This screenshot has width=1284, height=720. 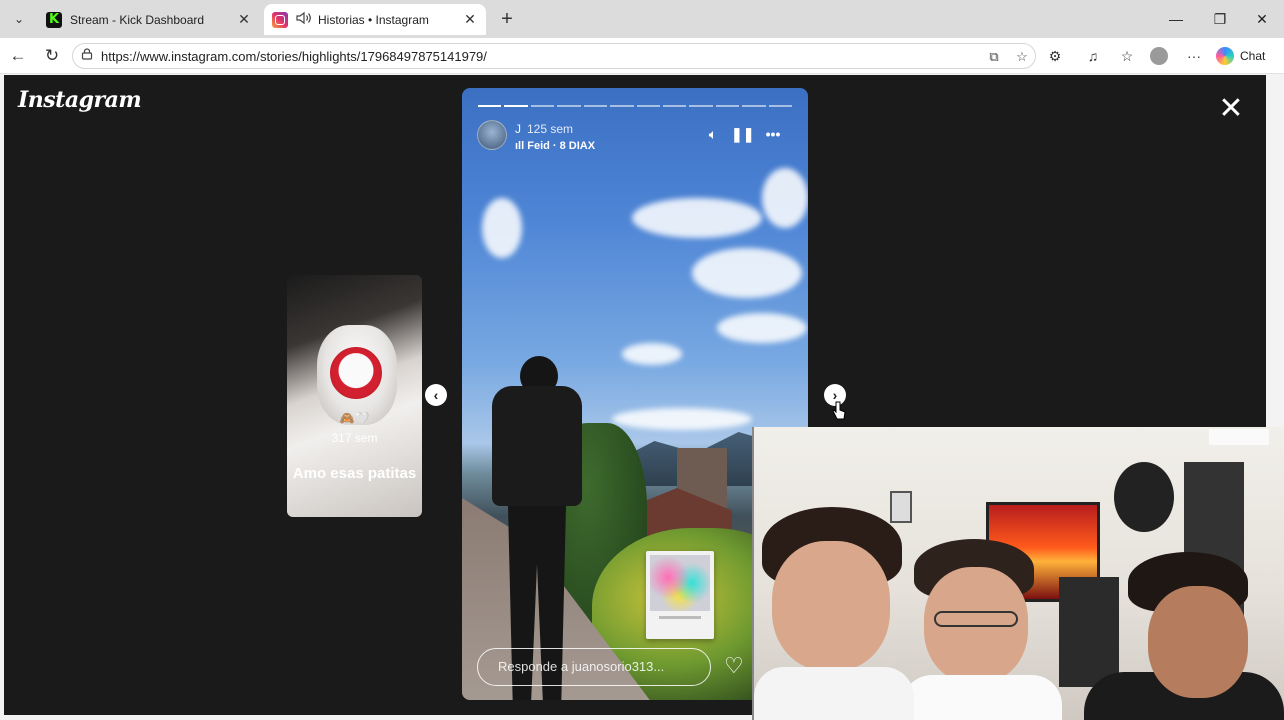 What do you see at coordinates (839, 411) in the screenshot?
I see `hand-cursor-icon` at bounding box center [839, 411].